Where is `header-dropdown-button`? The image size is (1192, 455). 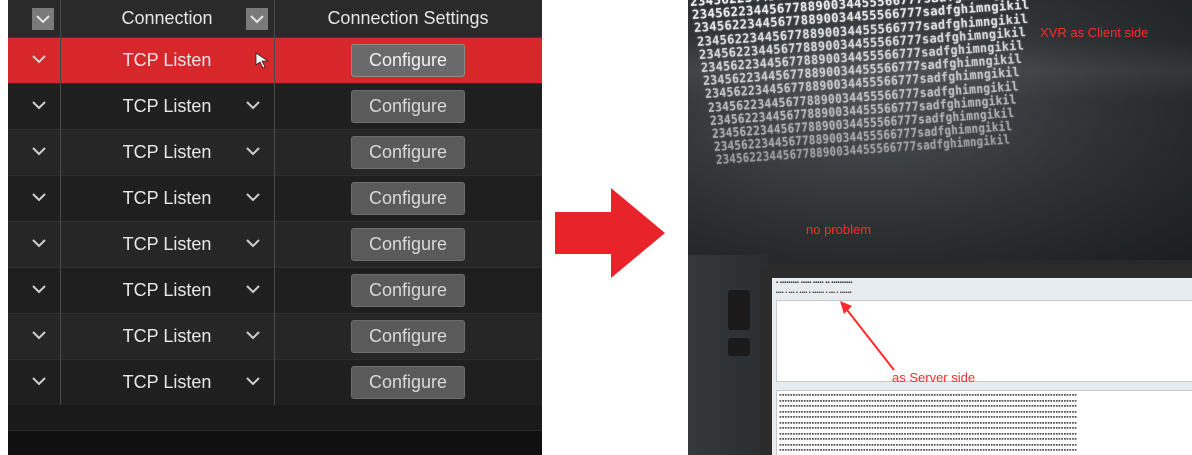
header-dropdown-button is located at coordinates (43, 19).